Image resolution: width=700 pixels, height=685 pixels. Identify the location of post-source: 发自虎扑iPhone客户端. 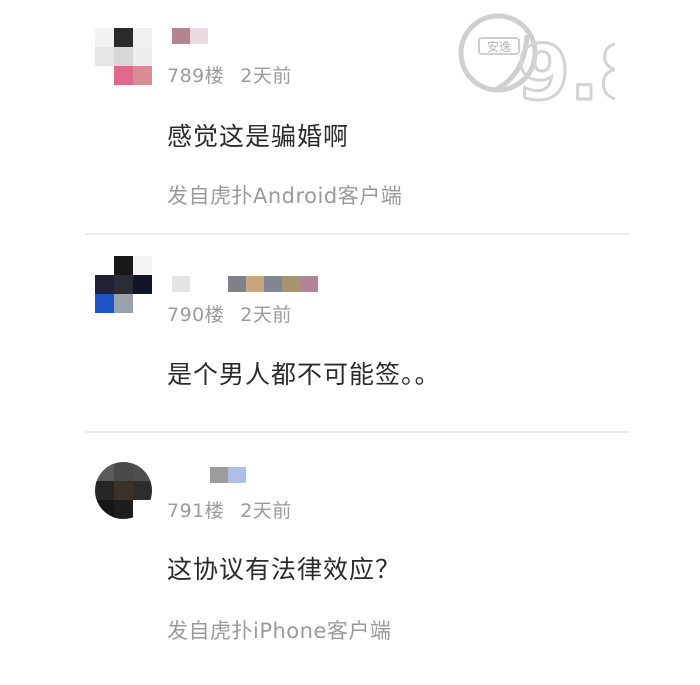
(279, 631).